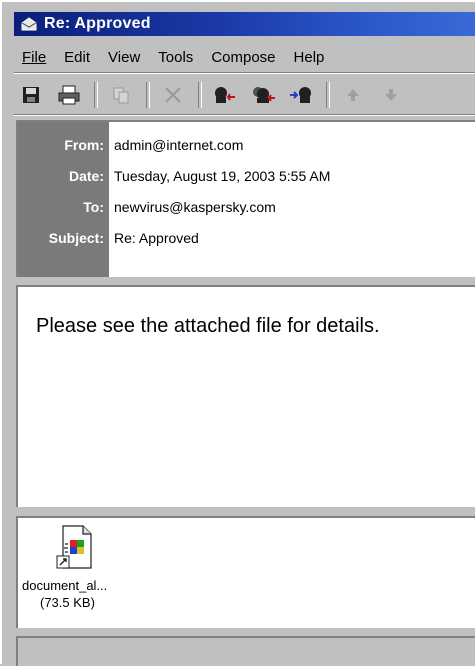 Image resolution: width=475 pixels, height=666 pixels. I want to click on copy-button, so click(121, 95).